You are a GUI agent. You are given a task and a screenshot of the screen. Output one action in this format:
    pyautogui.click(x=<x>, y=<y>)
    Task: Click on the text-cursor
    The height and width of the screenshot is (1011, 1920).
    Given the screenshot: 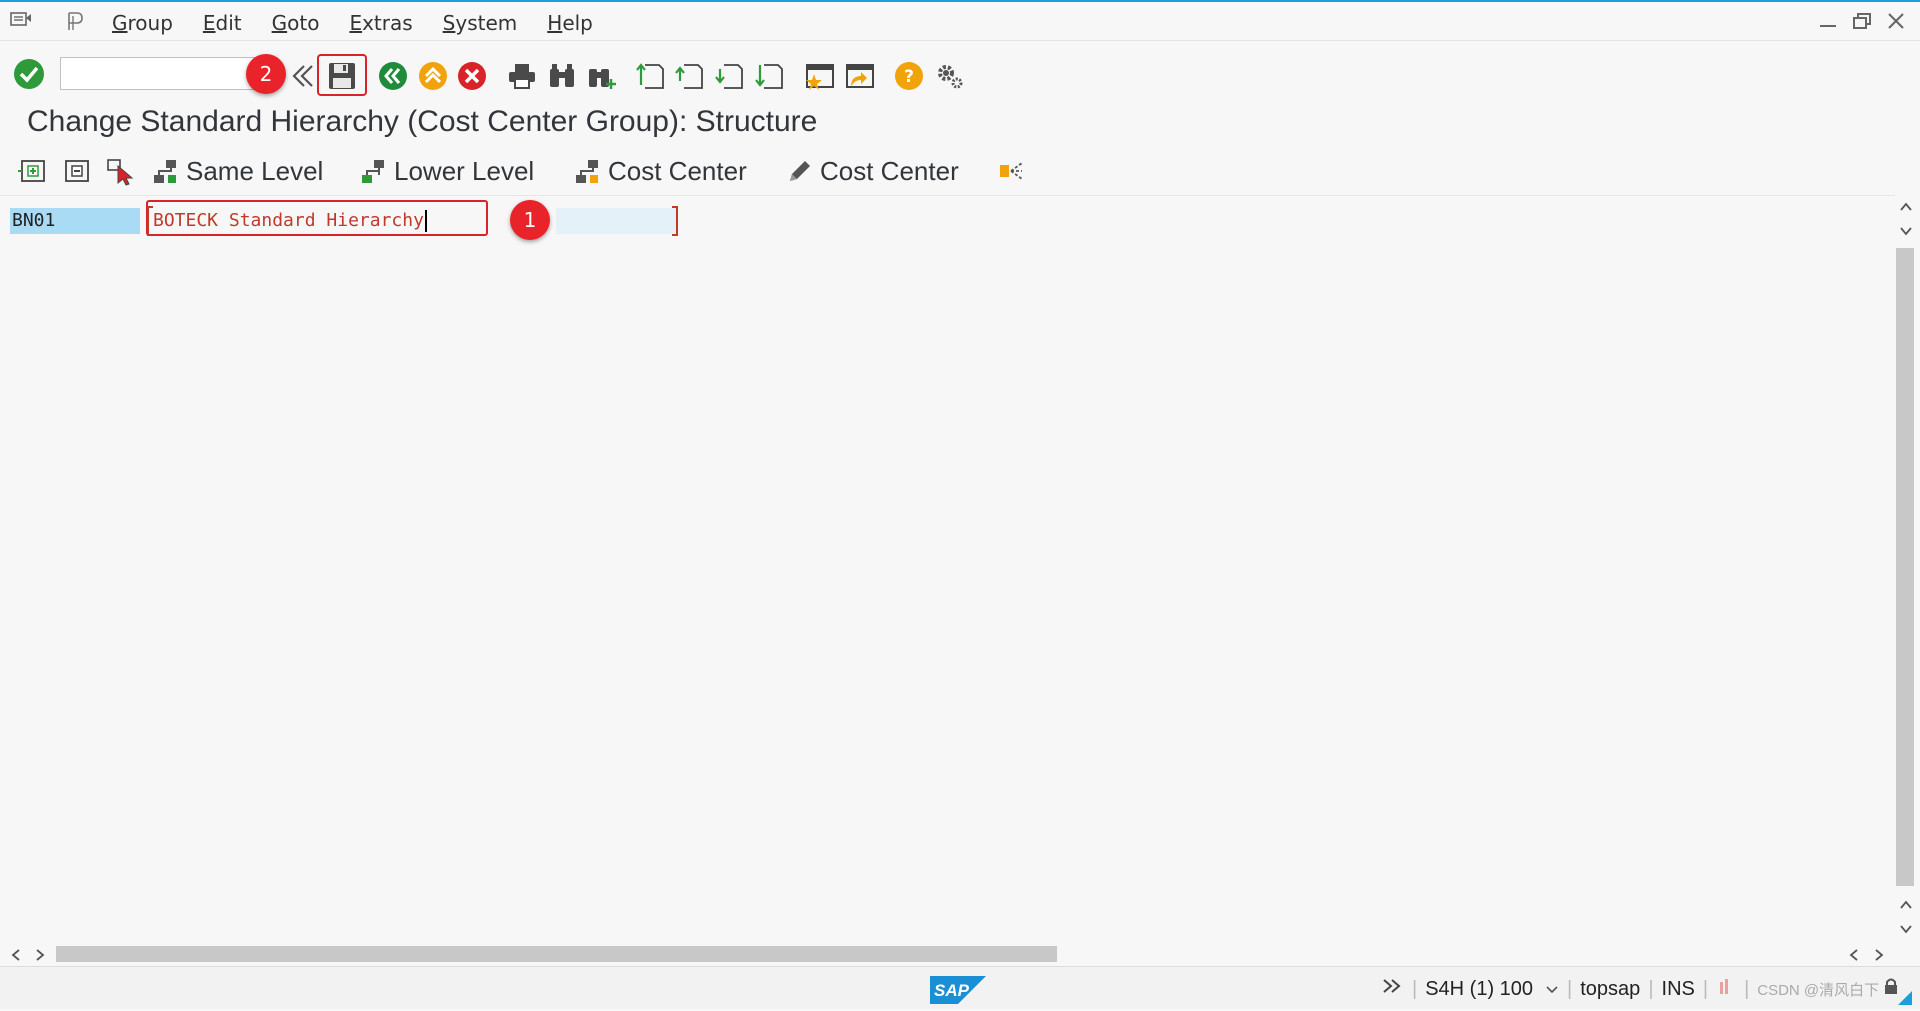 What is the action you would take?
    pyautogui.click(x=425, y=221)
    